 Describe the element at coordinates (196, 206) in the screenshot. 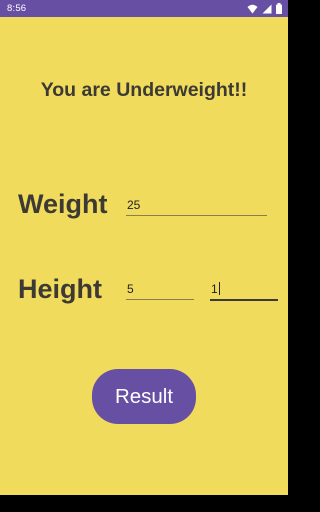

I see `weight-input: 25` at that location.